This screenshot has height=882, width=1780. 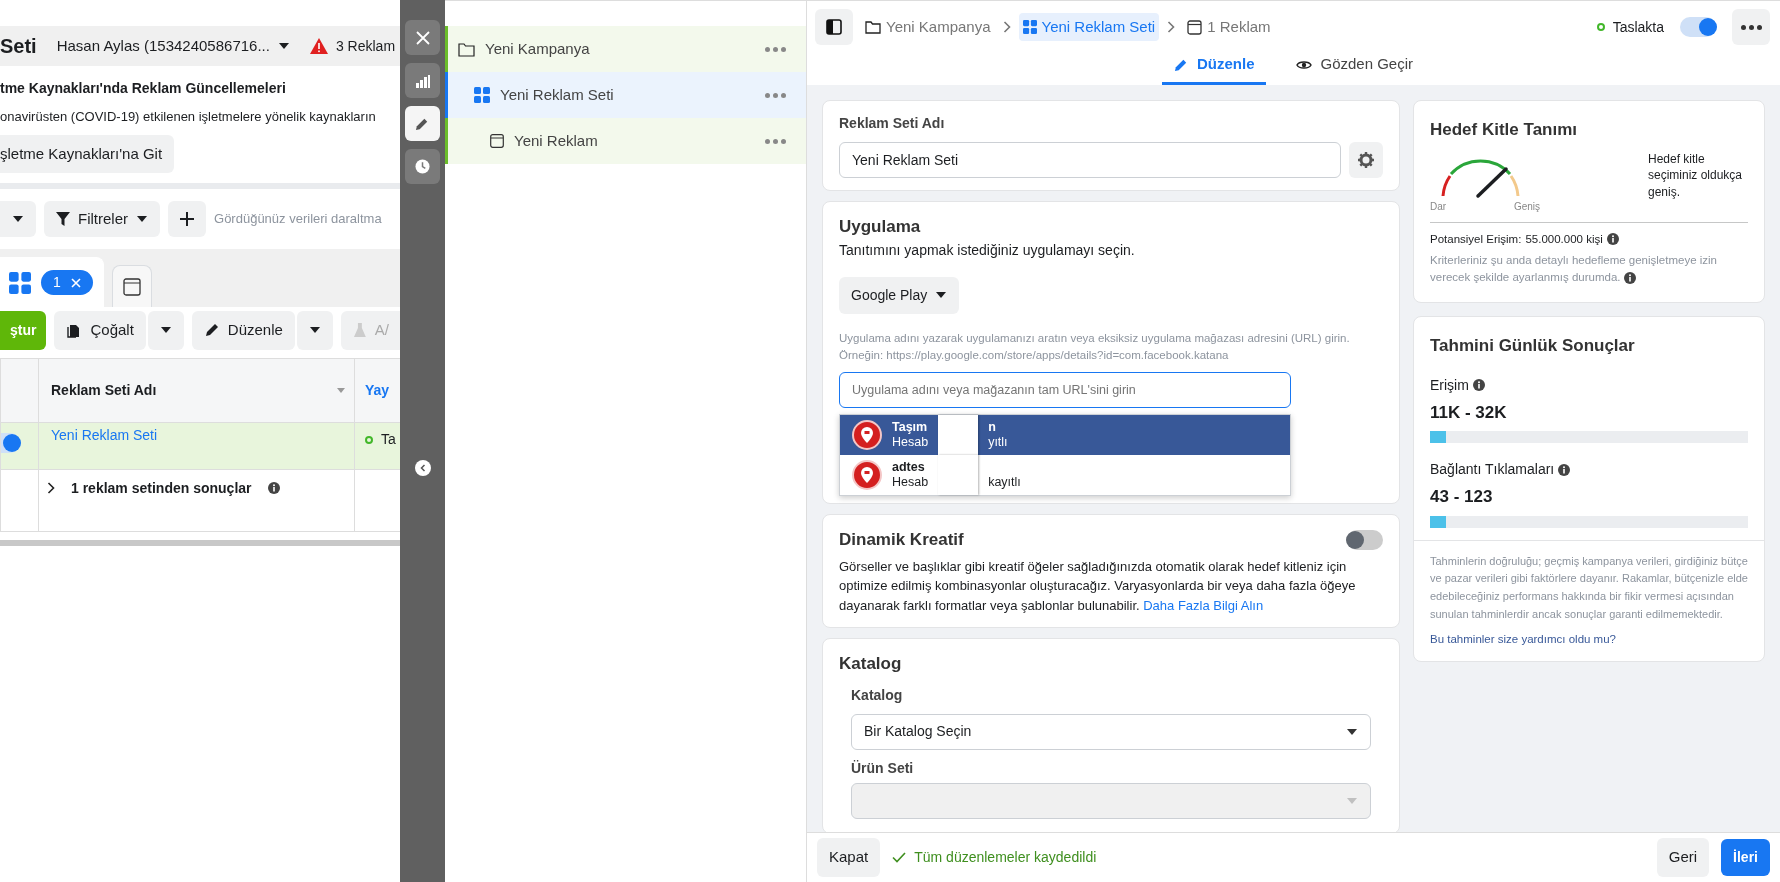 I want to click on adset-link: Yeni Reklam Seti, so click(x=104, y=434).